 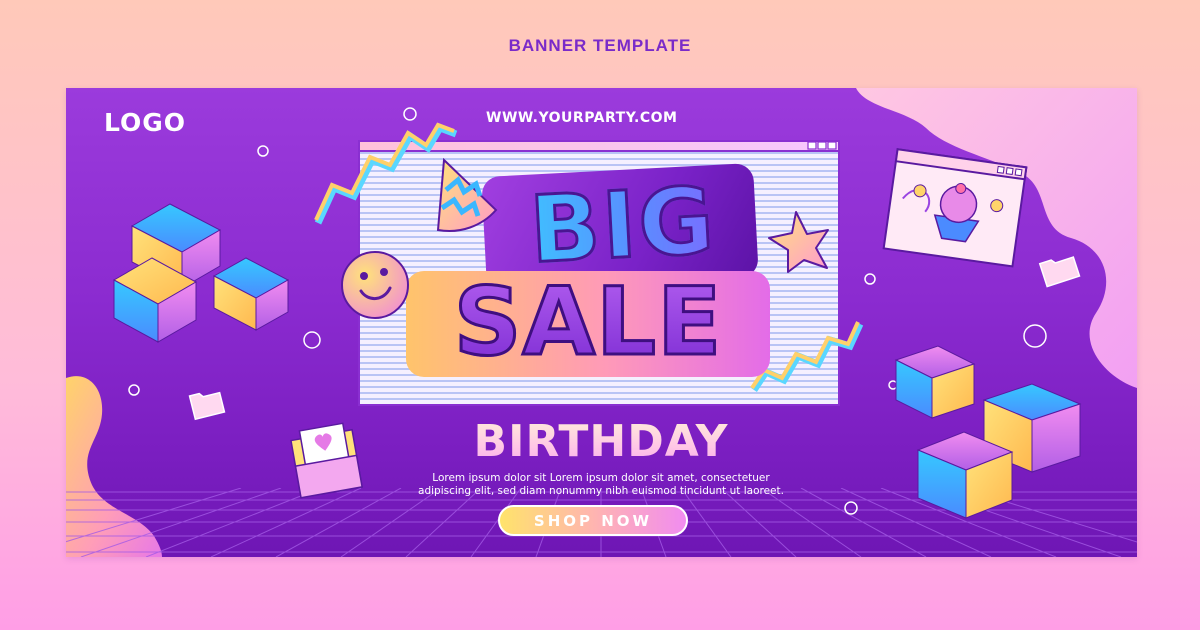 What do you see at coordinates (601, 118) in the screenshot?
I see `website-url: WWW.YOURPARTY.COM` at bounding box center [601, 118].